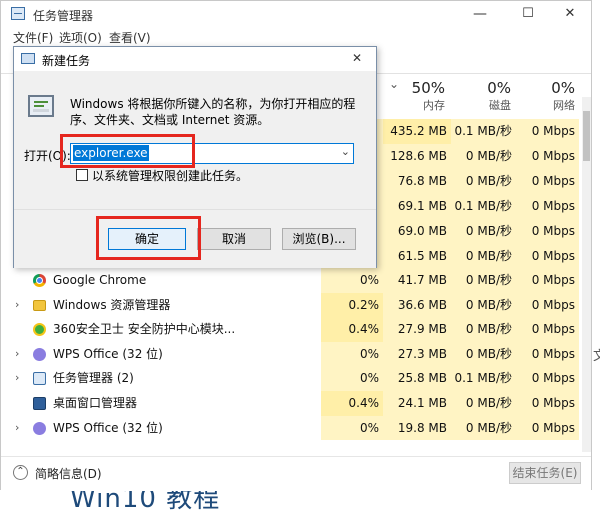 Image resolution: width=600 pixels, height=515 pixels. I want to click on memory-cell: 69.1 MB, so click(417, 206).